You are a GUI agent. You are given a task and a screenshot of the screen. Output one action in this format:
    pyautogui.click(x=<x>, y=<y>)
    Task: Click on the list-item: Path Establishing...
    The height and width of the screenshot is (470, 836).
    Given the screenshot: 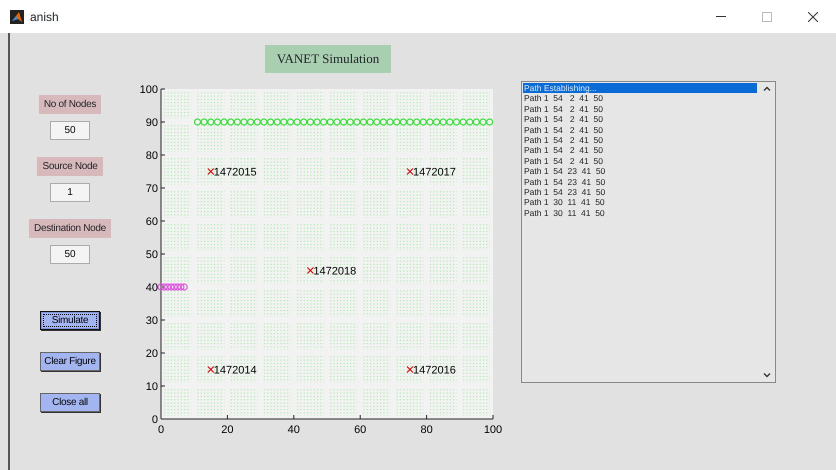 What is the action you would take?
    pyautogui.click(x=640, y=88)
    